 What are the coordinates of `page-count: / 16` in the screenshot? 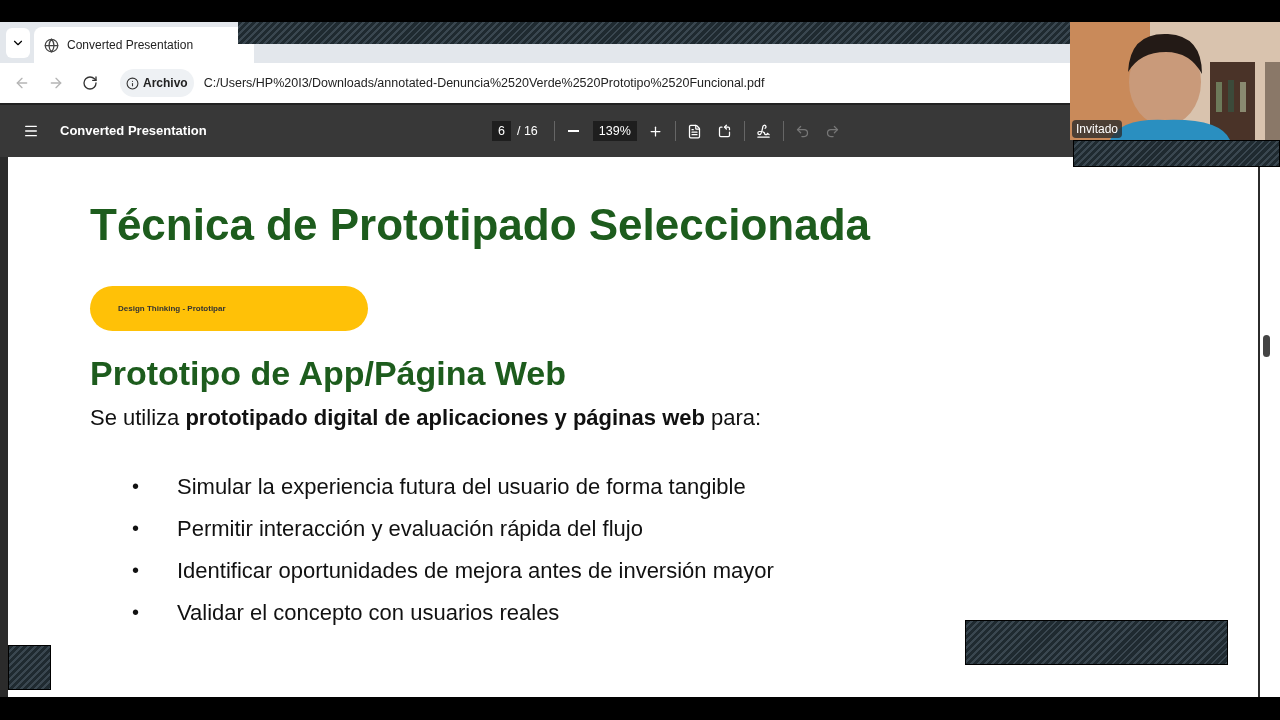 It's located at (527, 131).